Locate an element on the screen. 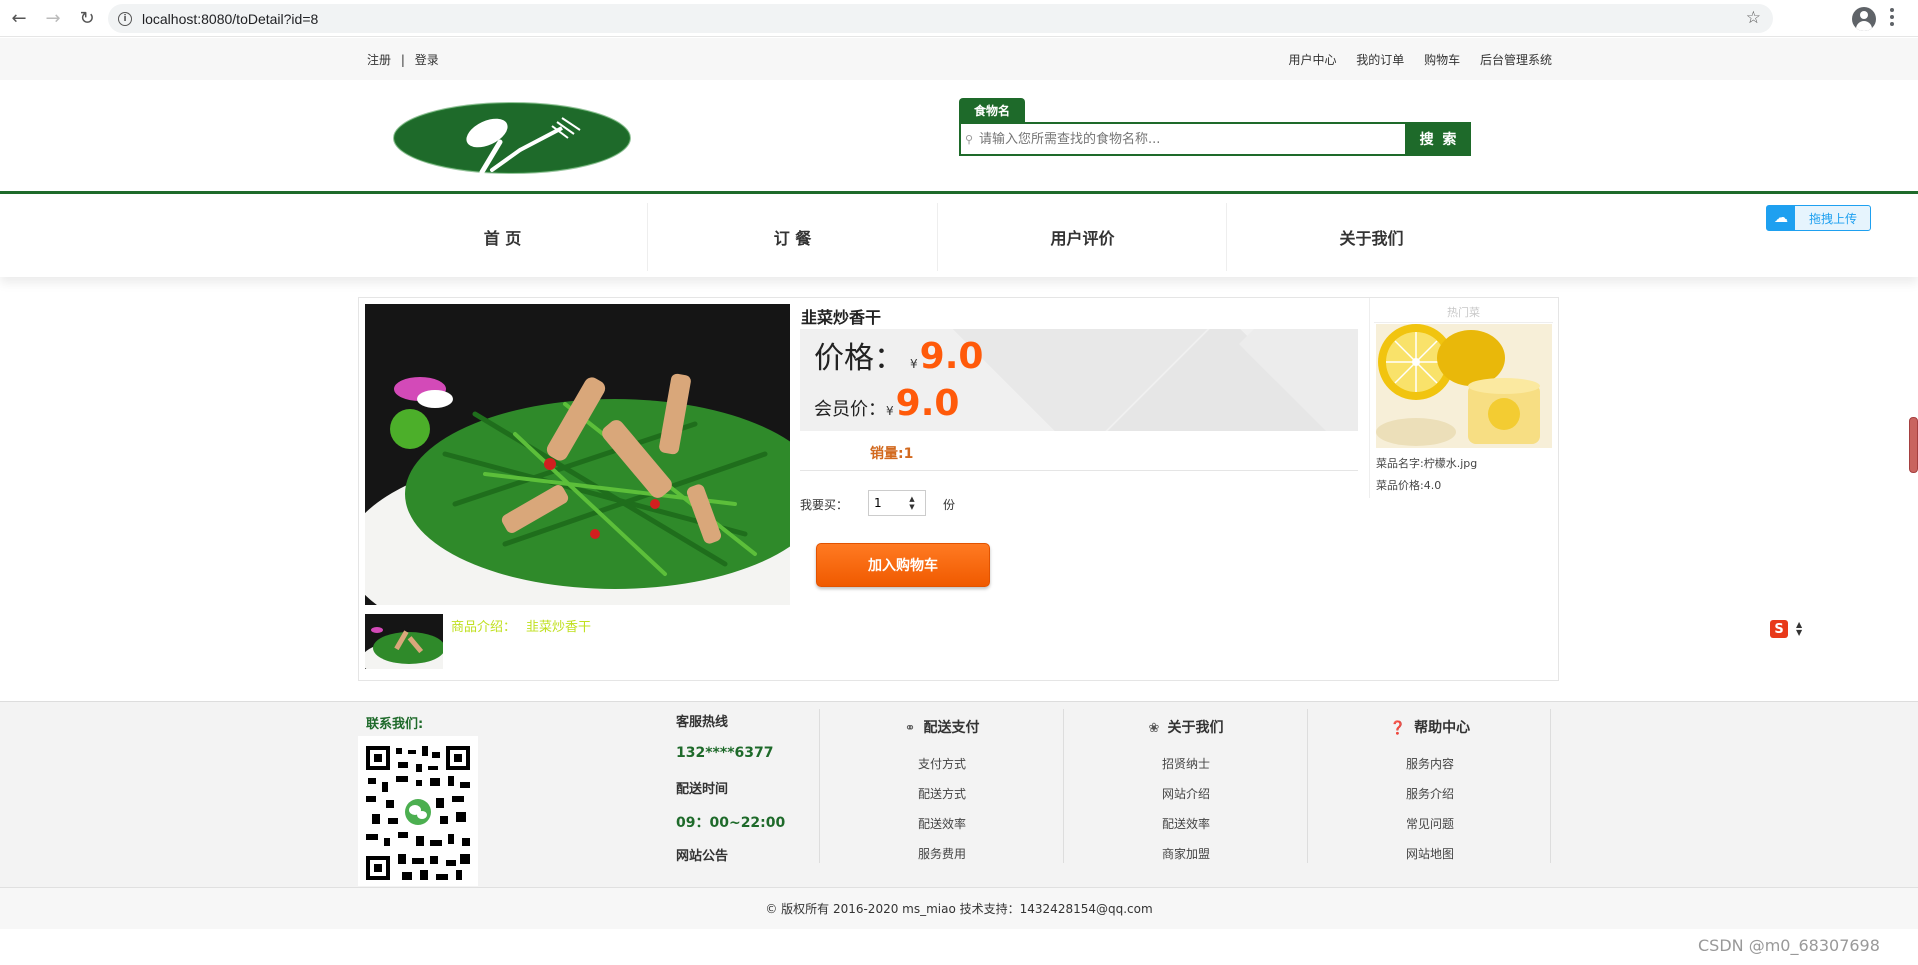 This screenshot has width=1918, height=965. footer-col-help: ❓ 帮助中心 服务内容 服务介绍 常见问题 网站地图 is located at coordinates (1429, 786).